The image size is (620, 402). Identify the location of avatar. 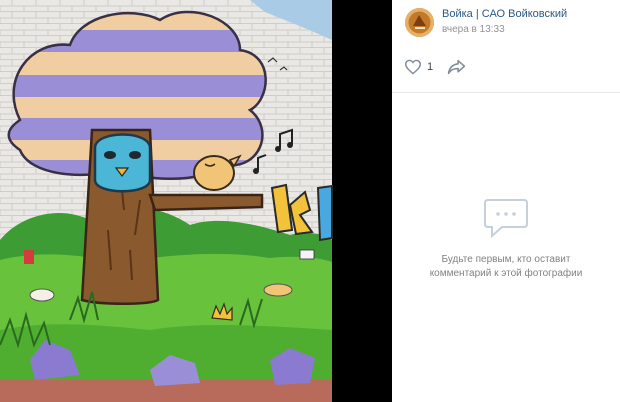
(419, 22).